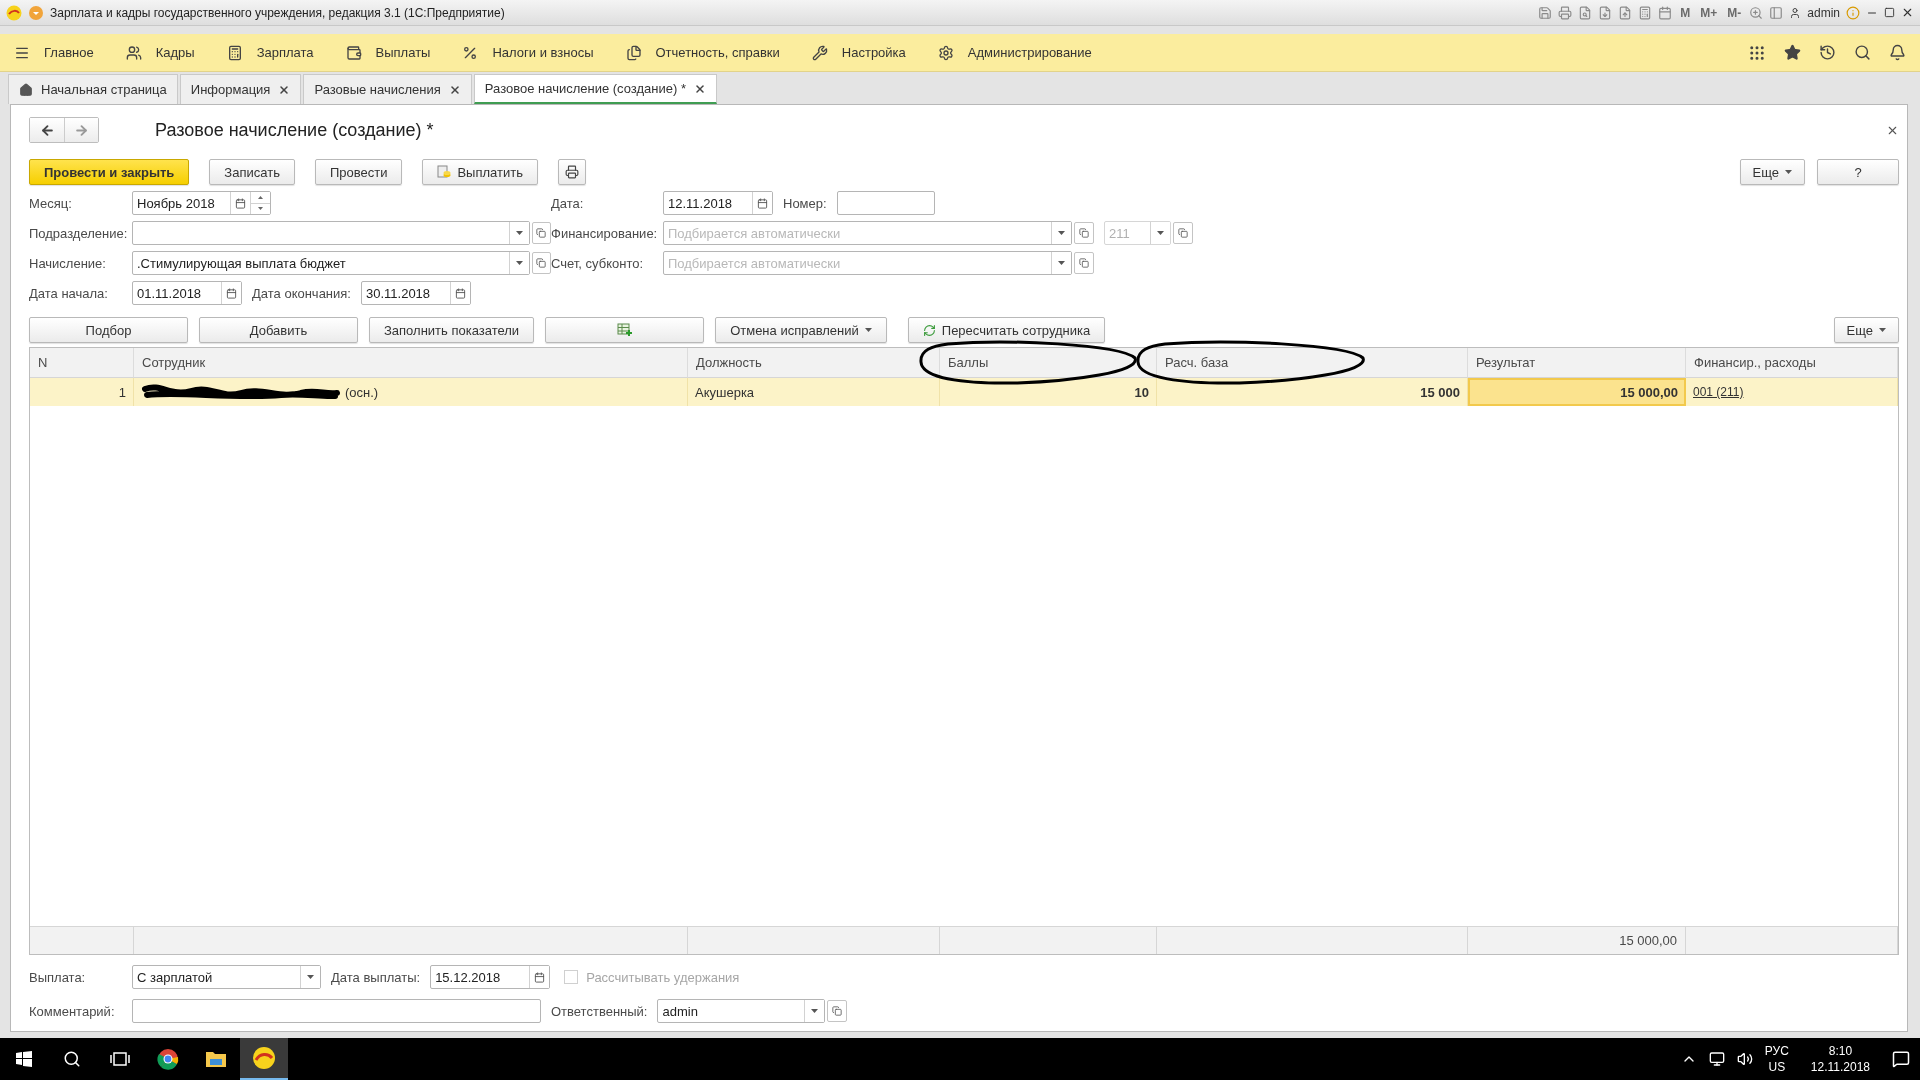 The height and width of the screenshot is (1080, 1920). I want to click on select-field: admin, so click(741, 1011).